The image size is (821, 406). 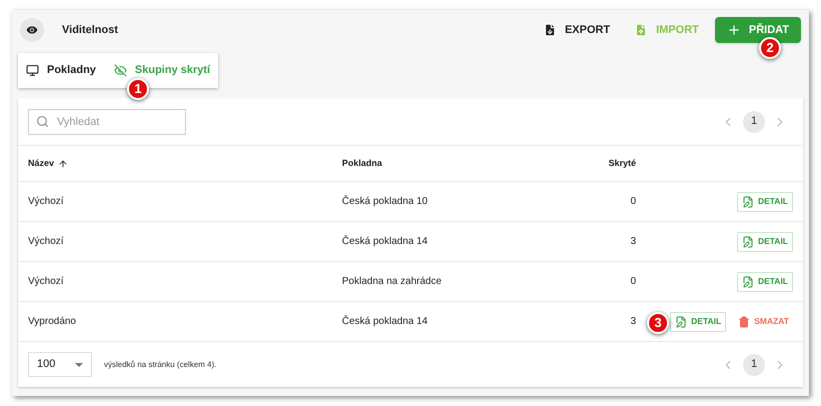 What do you see at coordinates (362, 163) in the screenshot?
I see `column-header: Pokladna` at bounding box center [362, 163].